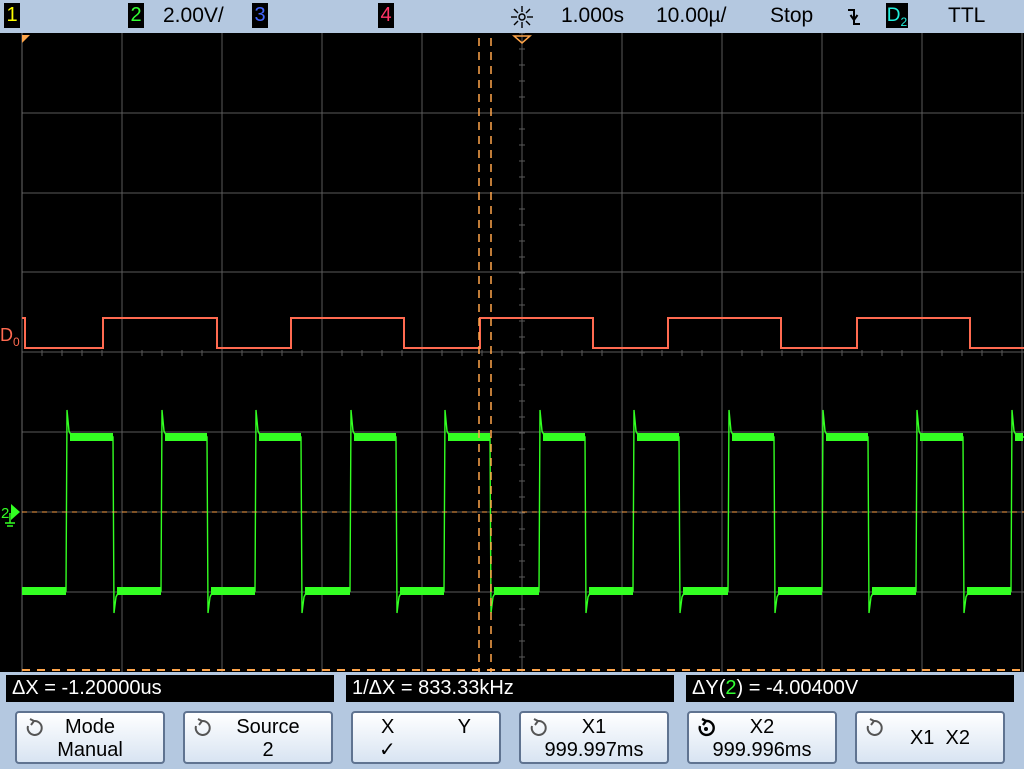 Image resolution: width=1024 pixels, height=769 pixels. I want to click on channel-3-indicator: 3, so click(260, 15).